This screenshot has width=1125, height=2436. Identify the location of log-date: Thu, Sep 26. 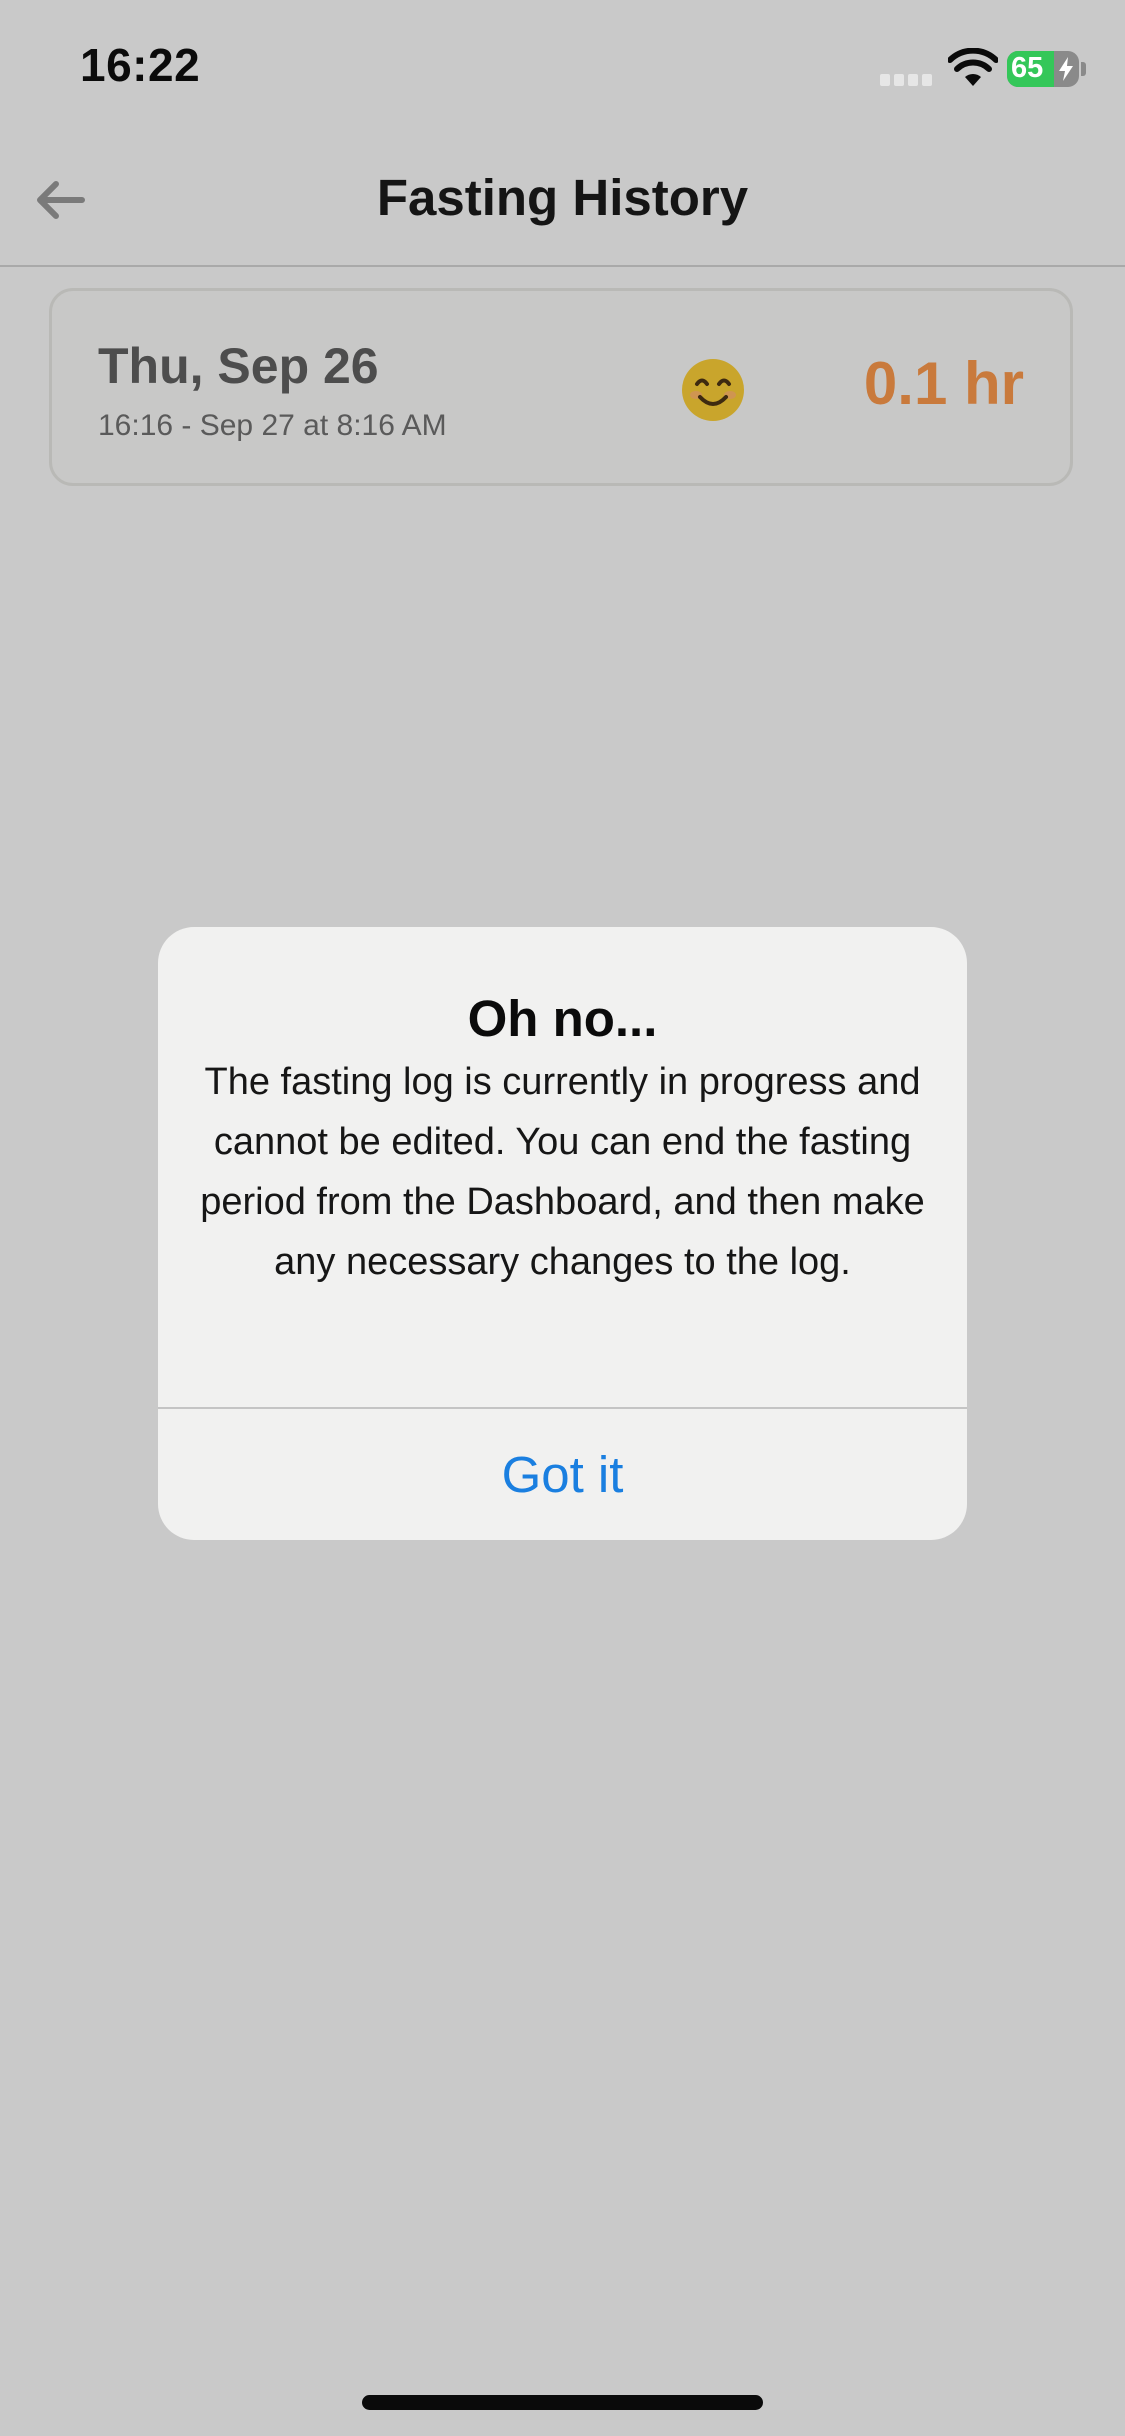
(238, 366).